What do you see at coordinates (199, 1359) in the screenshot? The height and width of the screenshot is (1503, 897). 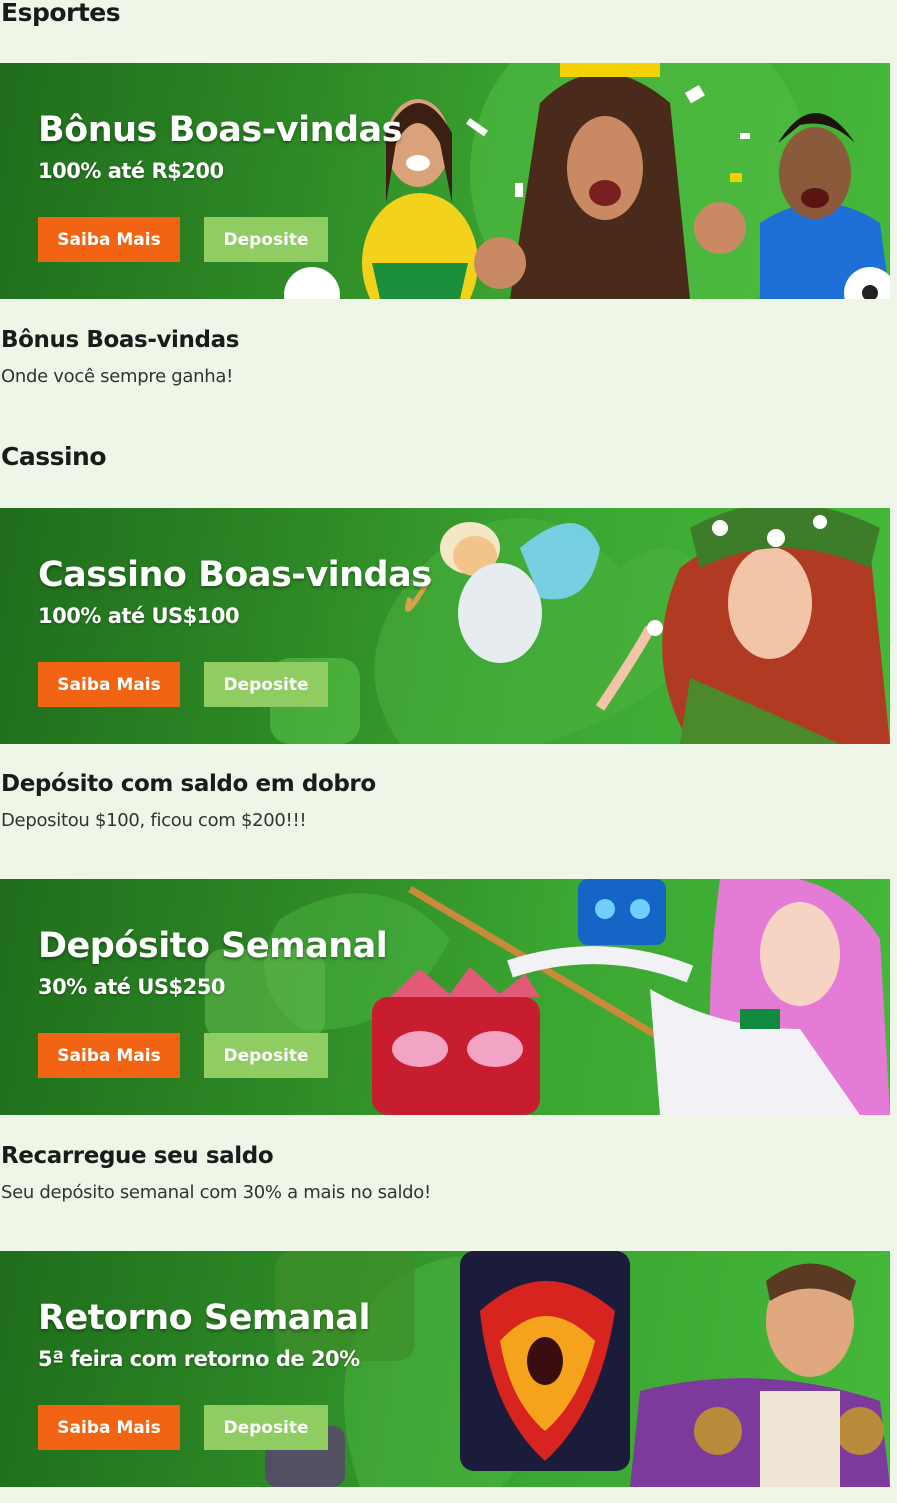 I see `promo-subline: 5ª feira com retorno de 20%` at bounding box center [199, 1359].